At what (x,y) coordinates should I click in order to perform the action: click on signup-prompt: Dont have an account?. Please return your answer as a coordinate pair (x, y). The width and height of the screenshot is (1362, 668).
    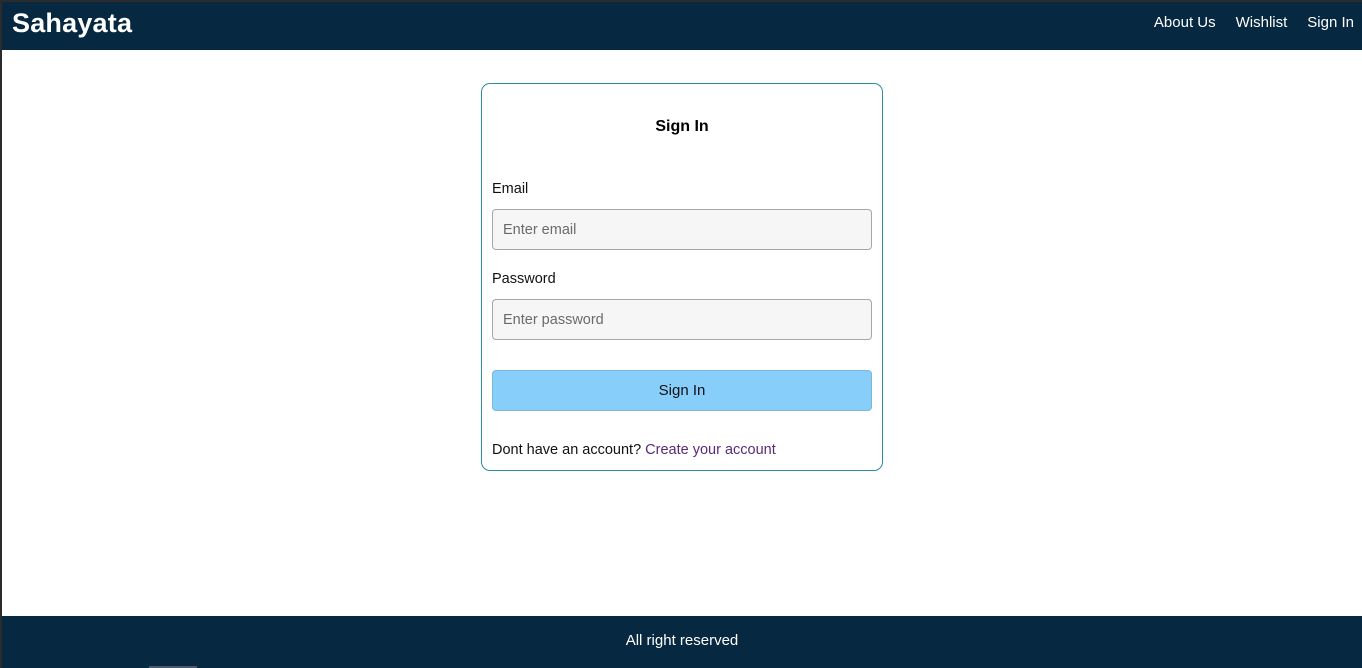
    Looking at the image, I should click on (567, 450).